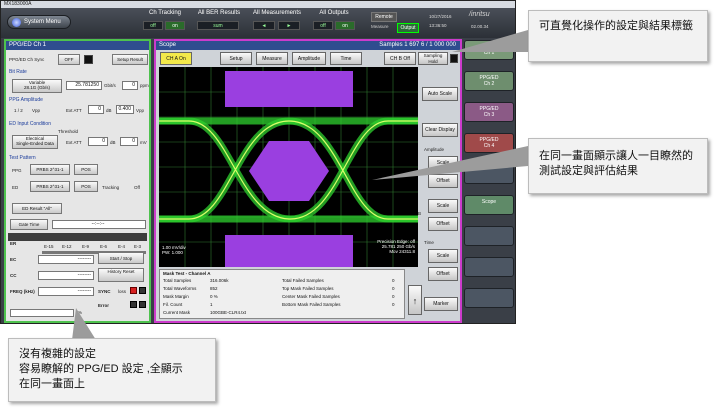 The height and width of the screenshot is (410, 720). What do you see at coordinates (84, 324) in the screenshot?
I see `callout-leader-bottom` at bounding box center [84, 324].